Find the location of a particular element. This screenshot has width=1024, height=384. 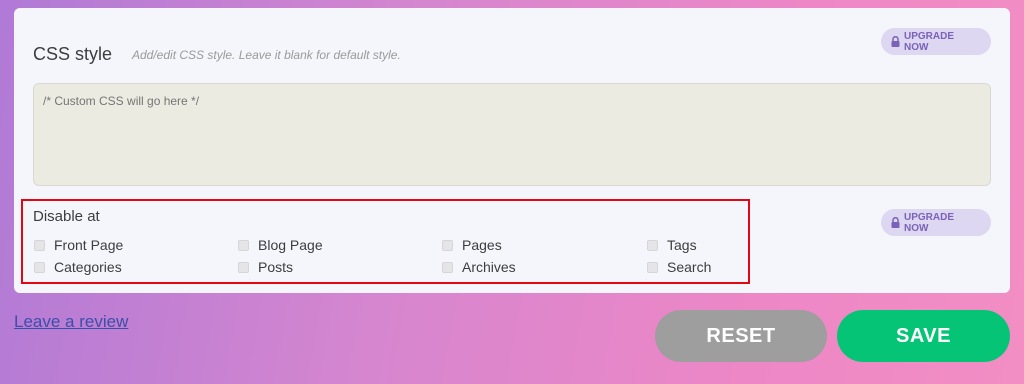

front-page-checkbox is located at coordinates (39, 245).